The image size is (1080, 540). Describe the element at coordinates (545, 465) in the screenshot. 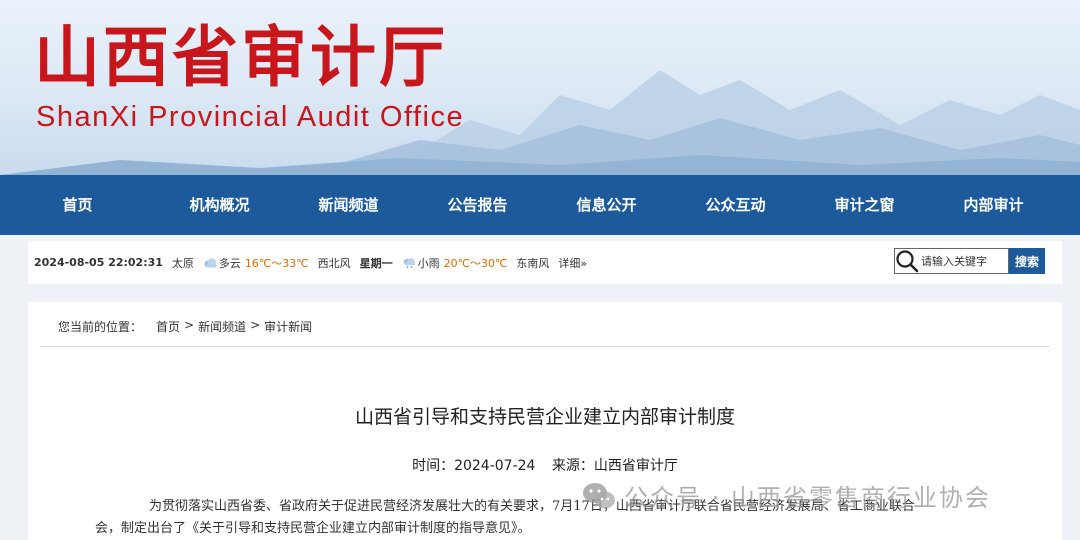

I see `article-meta: 时间：2024-07-24 来源：山西省审计厅` at that location.